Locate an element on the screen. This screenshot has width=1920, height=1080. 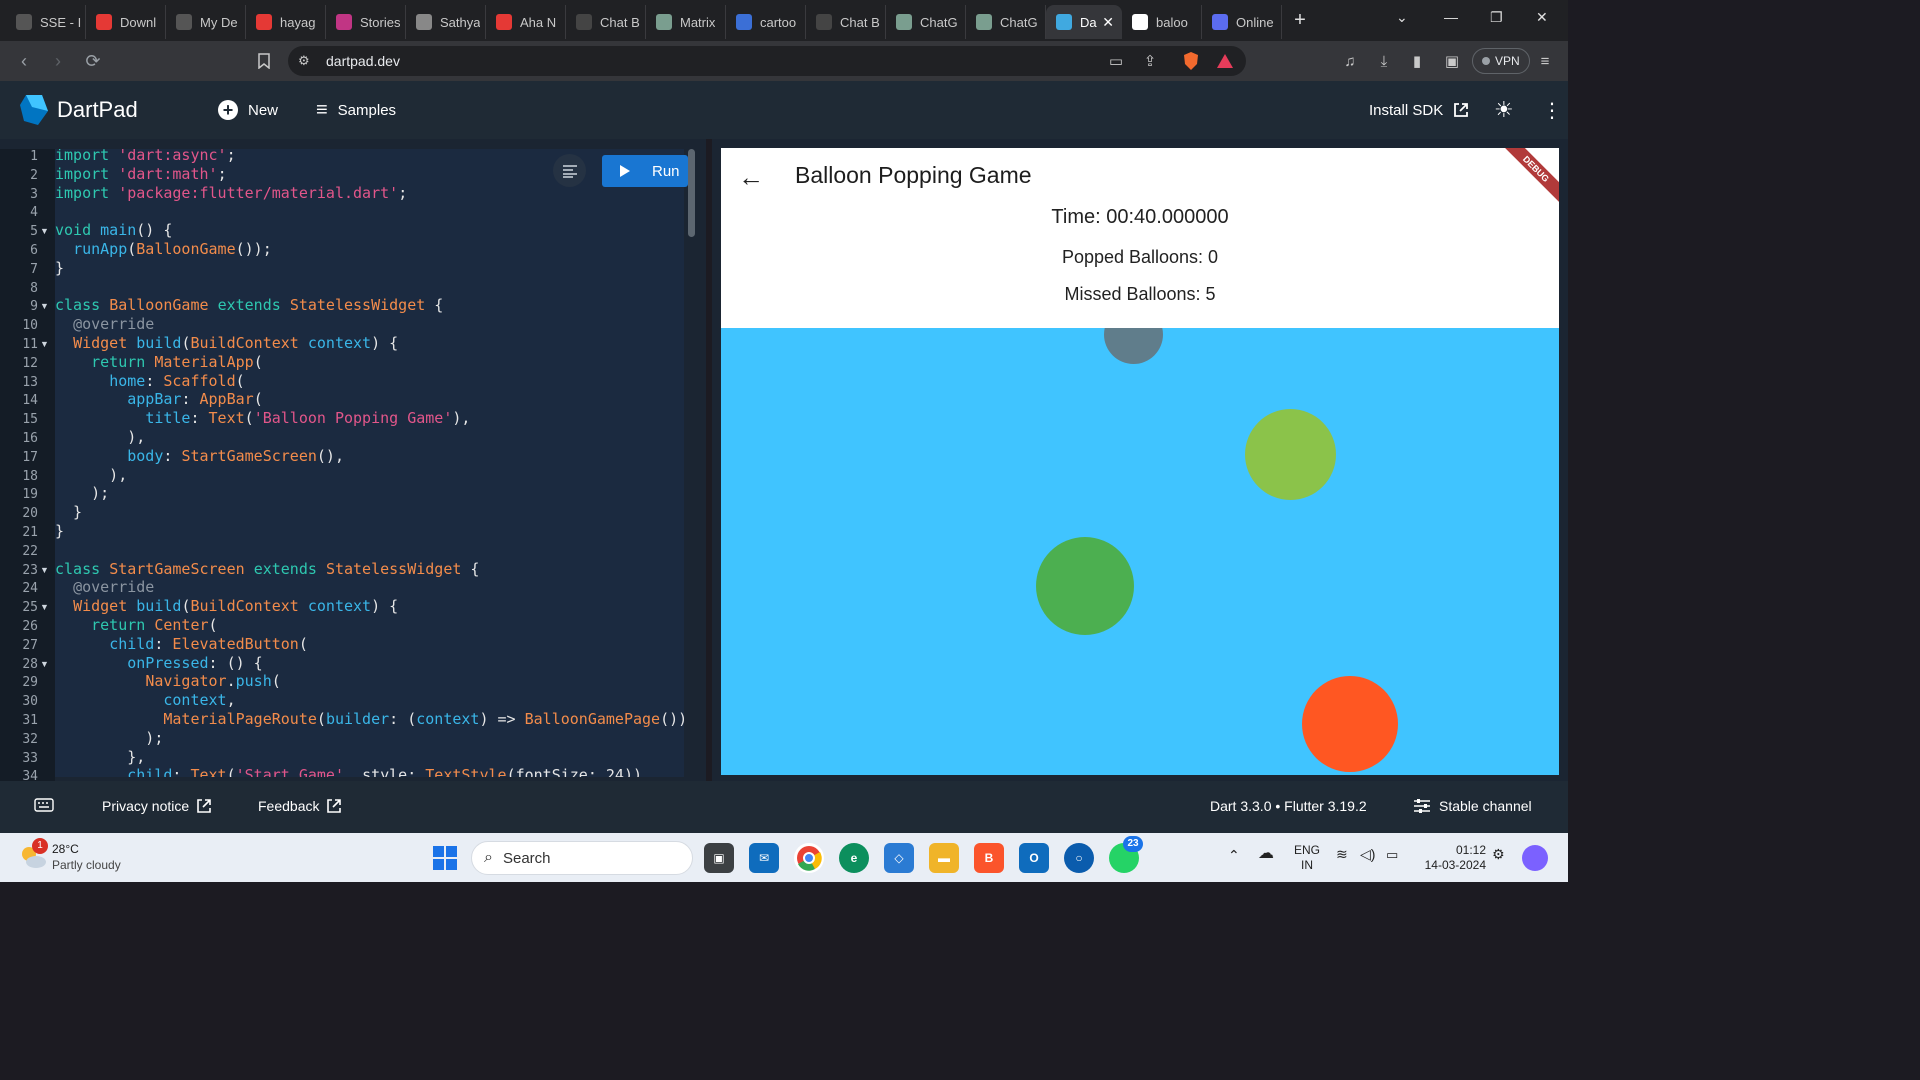
restore-button: ❐ is located at coordinates (1496, 17).